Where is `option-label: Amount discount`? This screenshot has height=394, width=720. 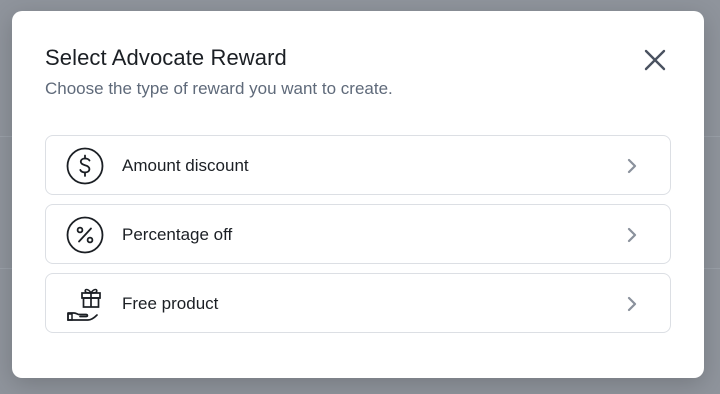
option-label: Amount discount is located at coordinates (185, 165).